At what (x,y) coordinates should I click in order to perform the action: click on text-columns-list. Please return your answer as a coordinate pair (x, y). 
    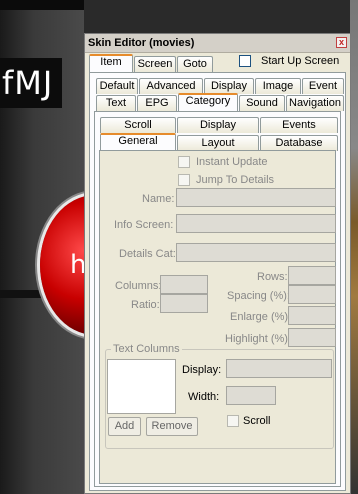
    Looking at the image, I should click on (141, 386).